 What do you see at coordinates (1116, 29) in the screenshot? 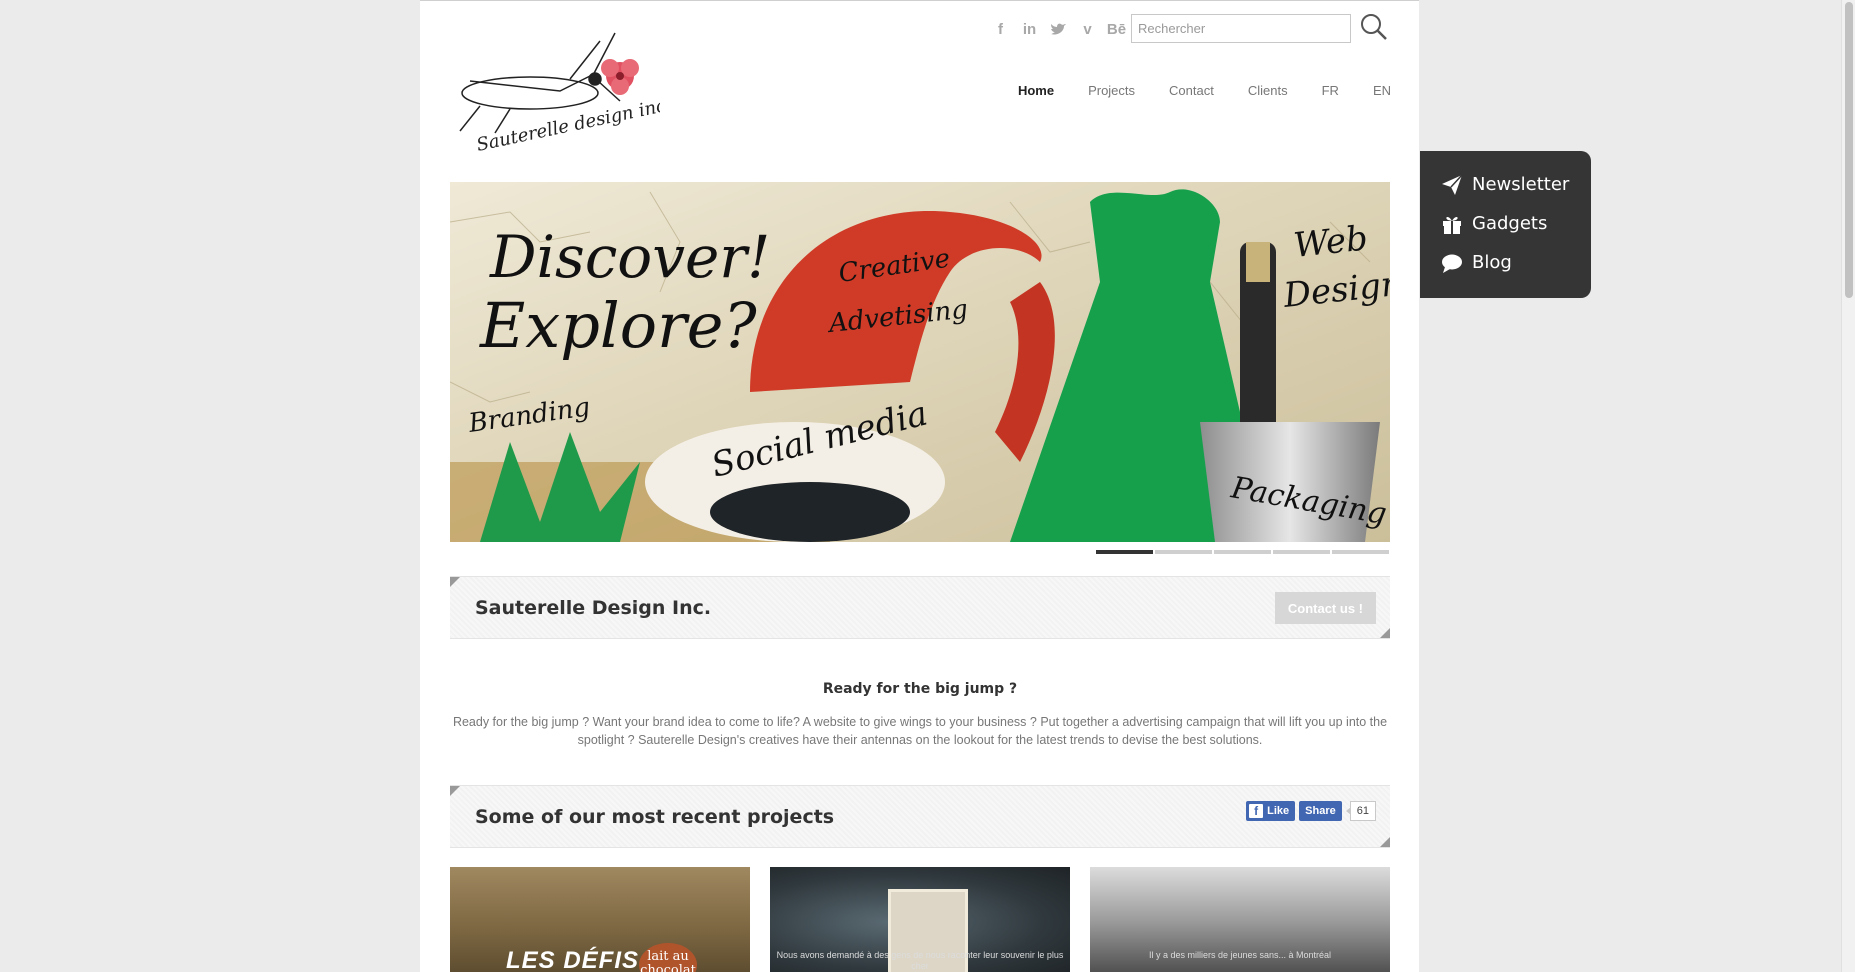
I see `behance-icon: Bē` at bounding box center [1116, 29].